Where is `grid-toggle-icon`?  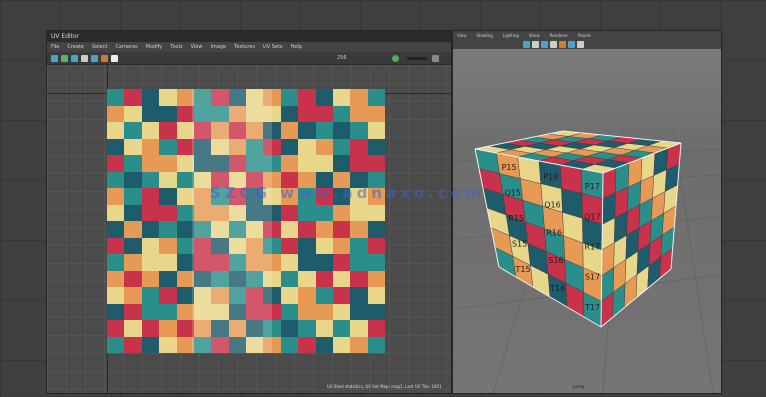 grid-toggle-icon is located at coordinates (535, 44).